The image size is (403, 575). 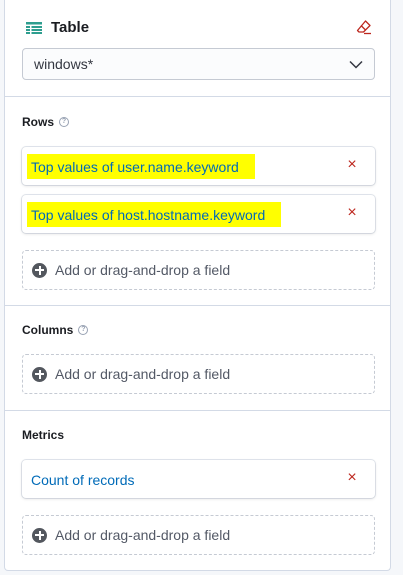 I want to click on field-label: Top values of user.name.keyword, so click(x=141, y=166).